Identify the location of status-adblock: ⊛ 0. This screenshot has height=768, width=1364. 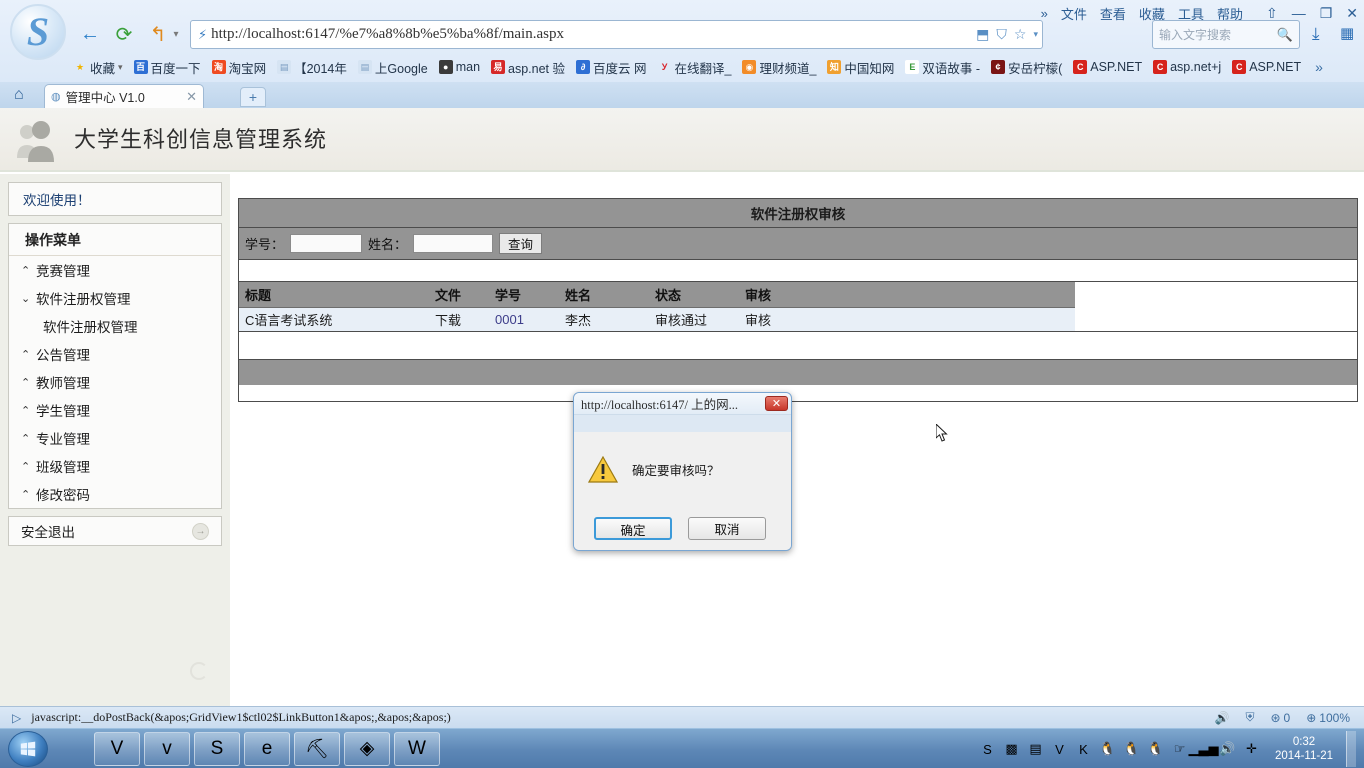
(1280, 718).